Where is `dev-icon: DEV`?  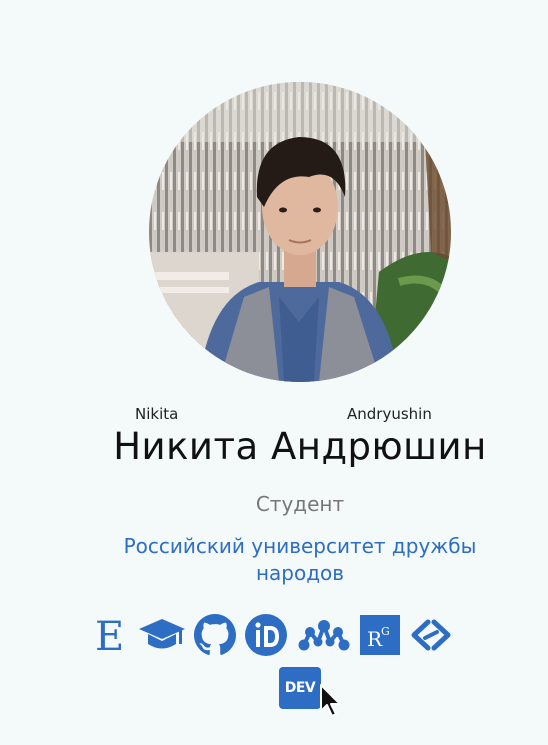
dev-icon: DEV is located at coordinates (300, 688).